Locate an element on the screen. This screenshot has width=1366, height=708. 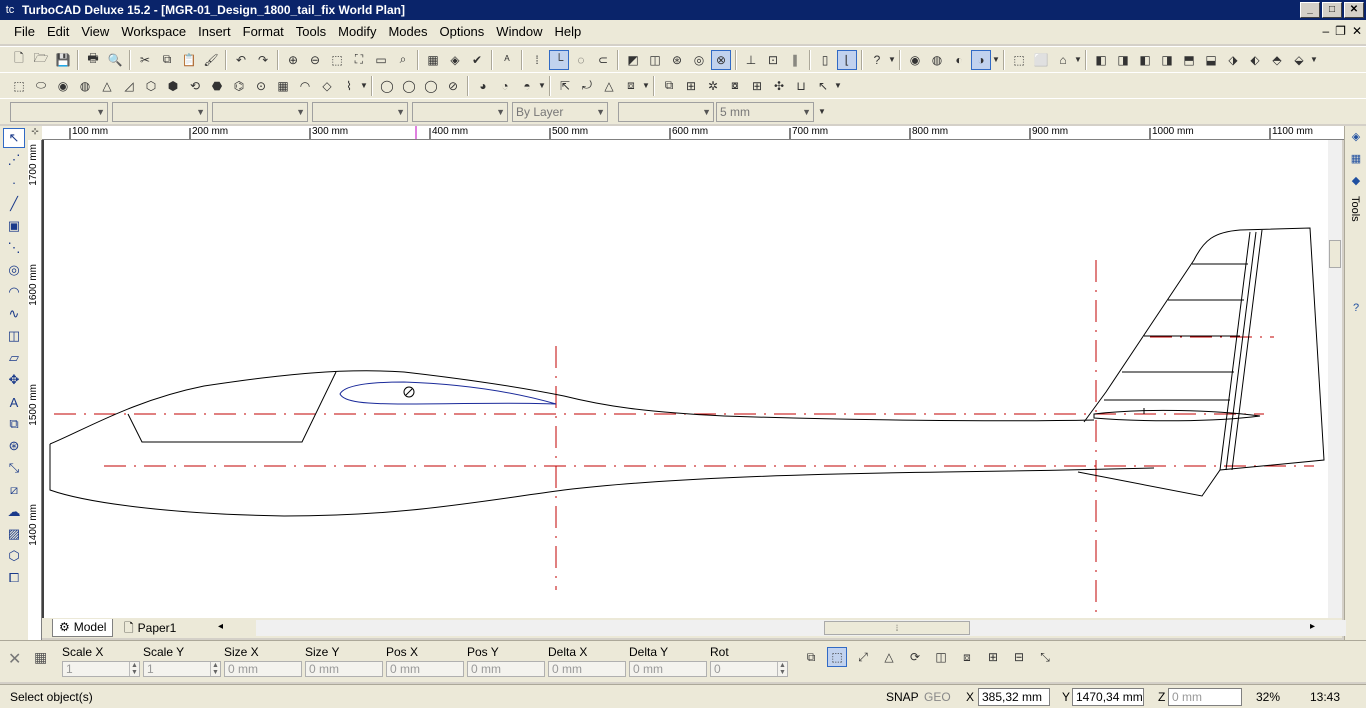
circle-icon: ◎ is located at coordinates (14, 270).